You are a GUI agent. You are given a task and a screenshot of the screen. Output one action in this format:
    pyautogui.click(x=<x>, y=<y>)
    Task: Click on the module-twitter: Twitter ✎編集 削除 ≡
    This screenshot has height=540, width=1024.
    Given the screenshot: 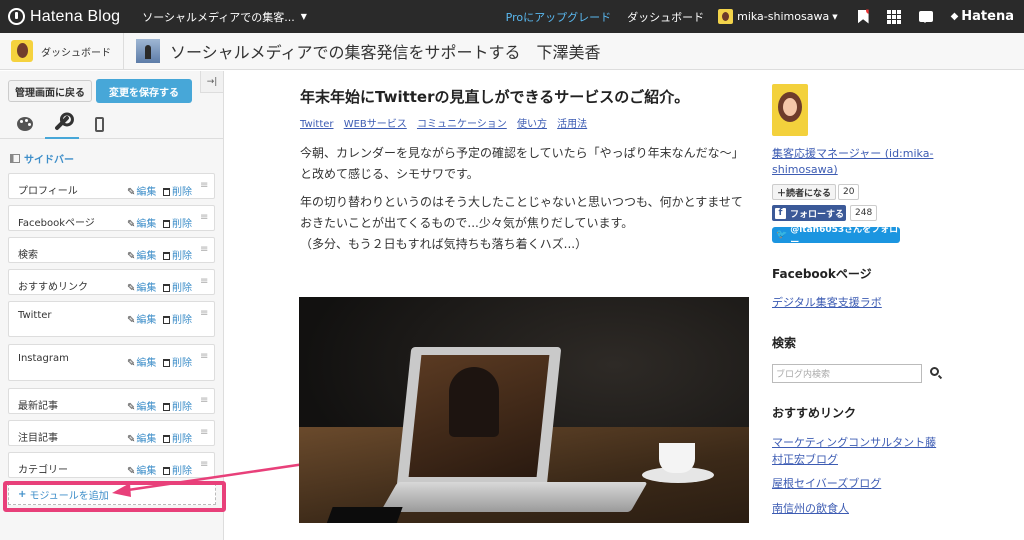 What is the action you would take?
    pyautogui.click(x=111, y=319)
    